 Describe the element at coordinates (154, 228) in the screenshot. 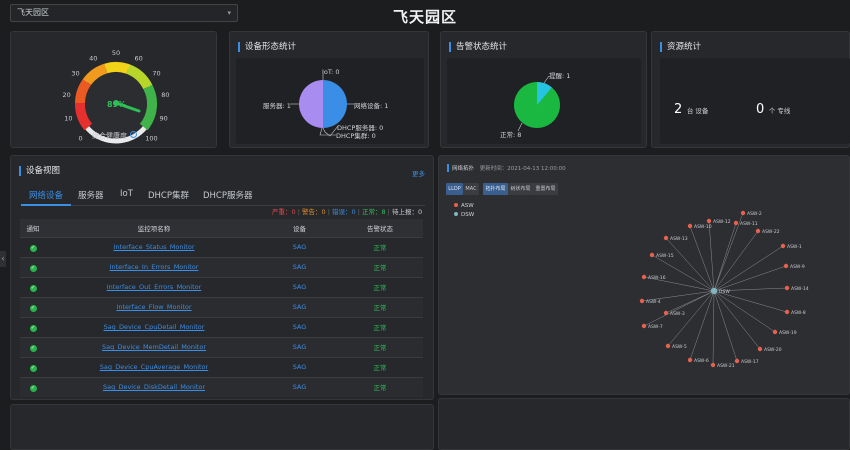

I see `col-monitor-name: 监控项名称` at that location.